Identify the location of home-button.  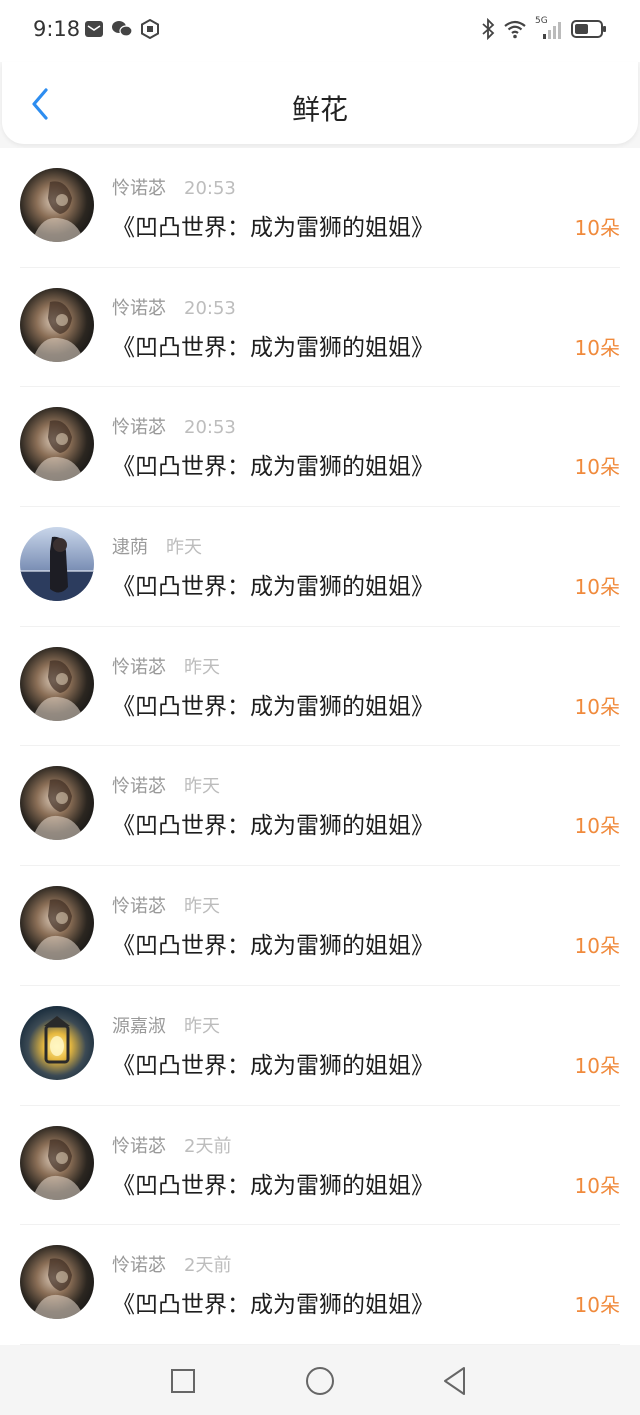
(320, 1381).